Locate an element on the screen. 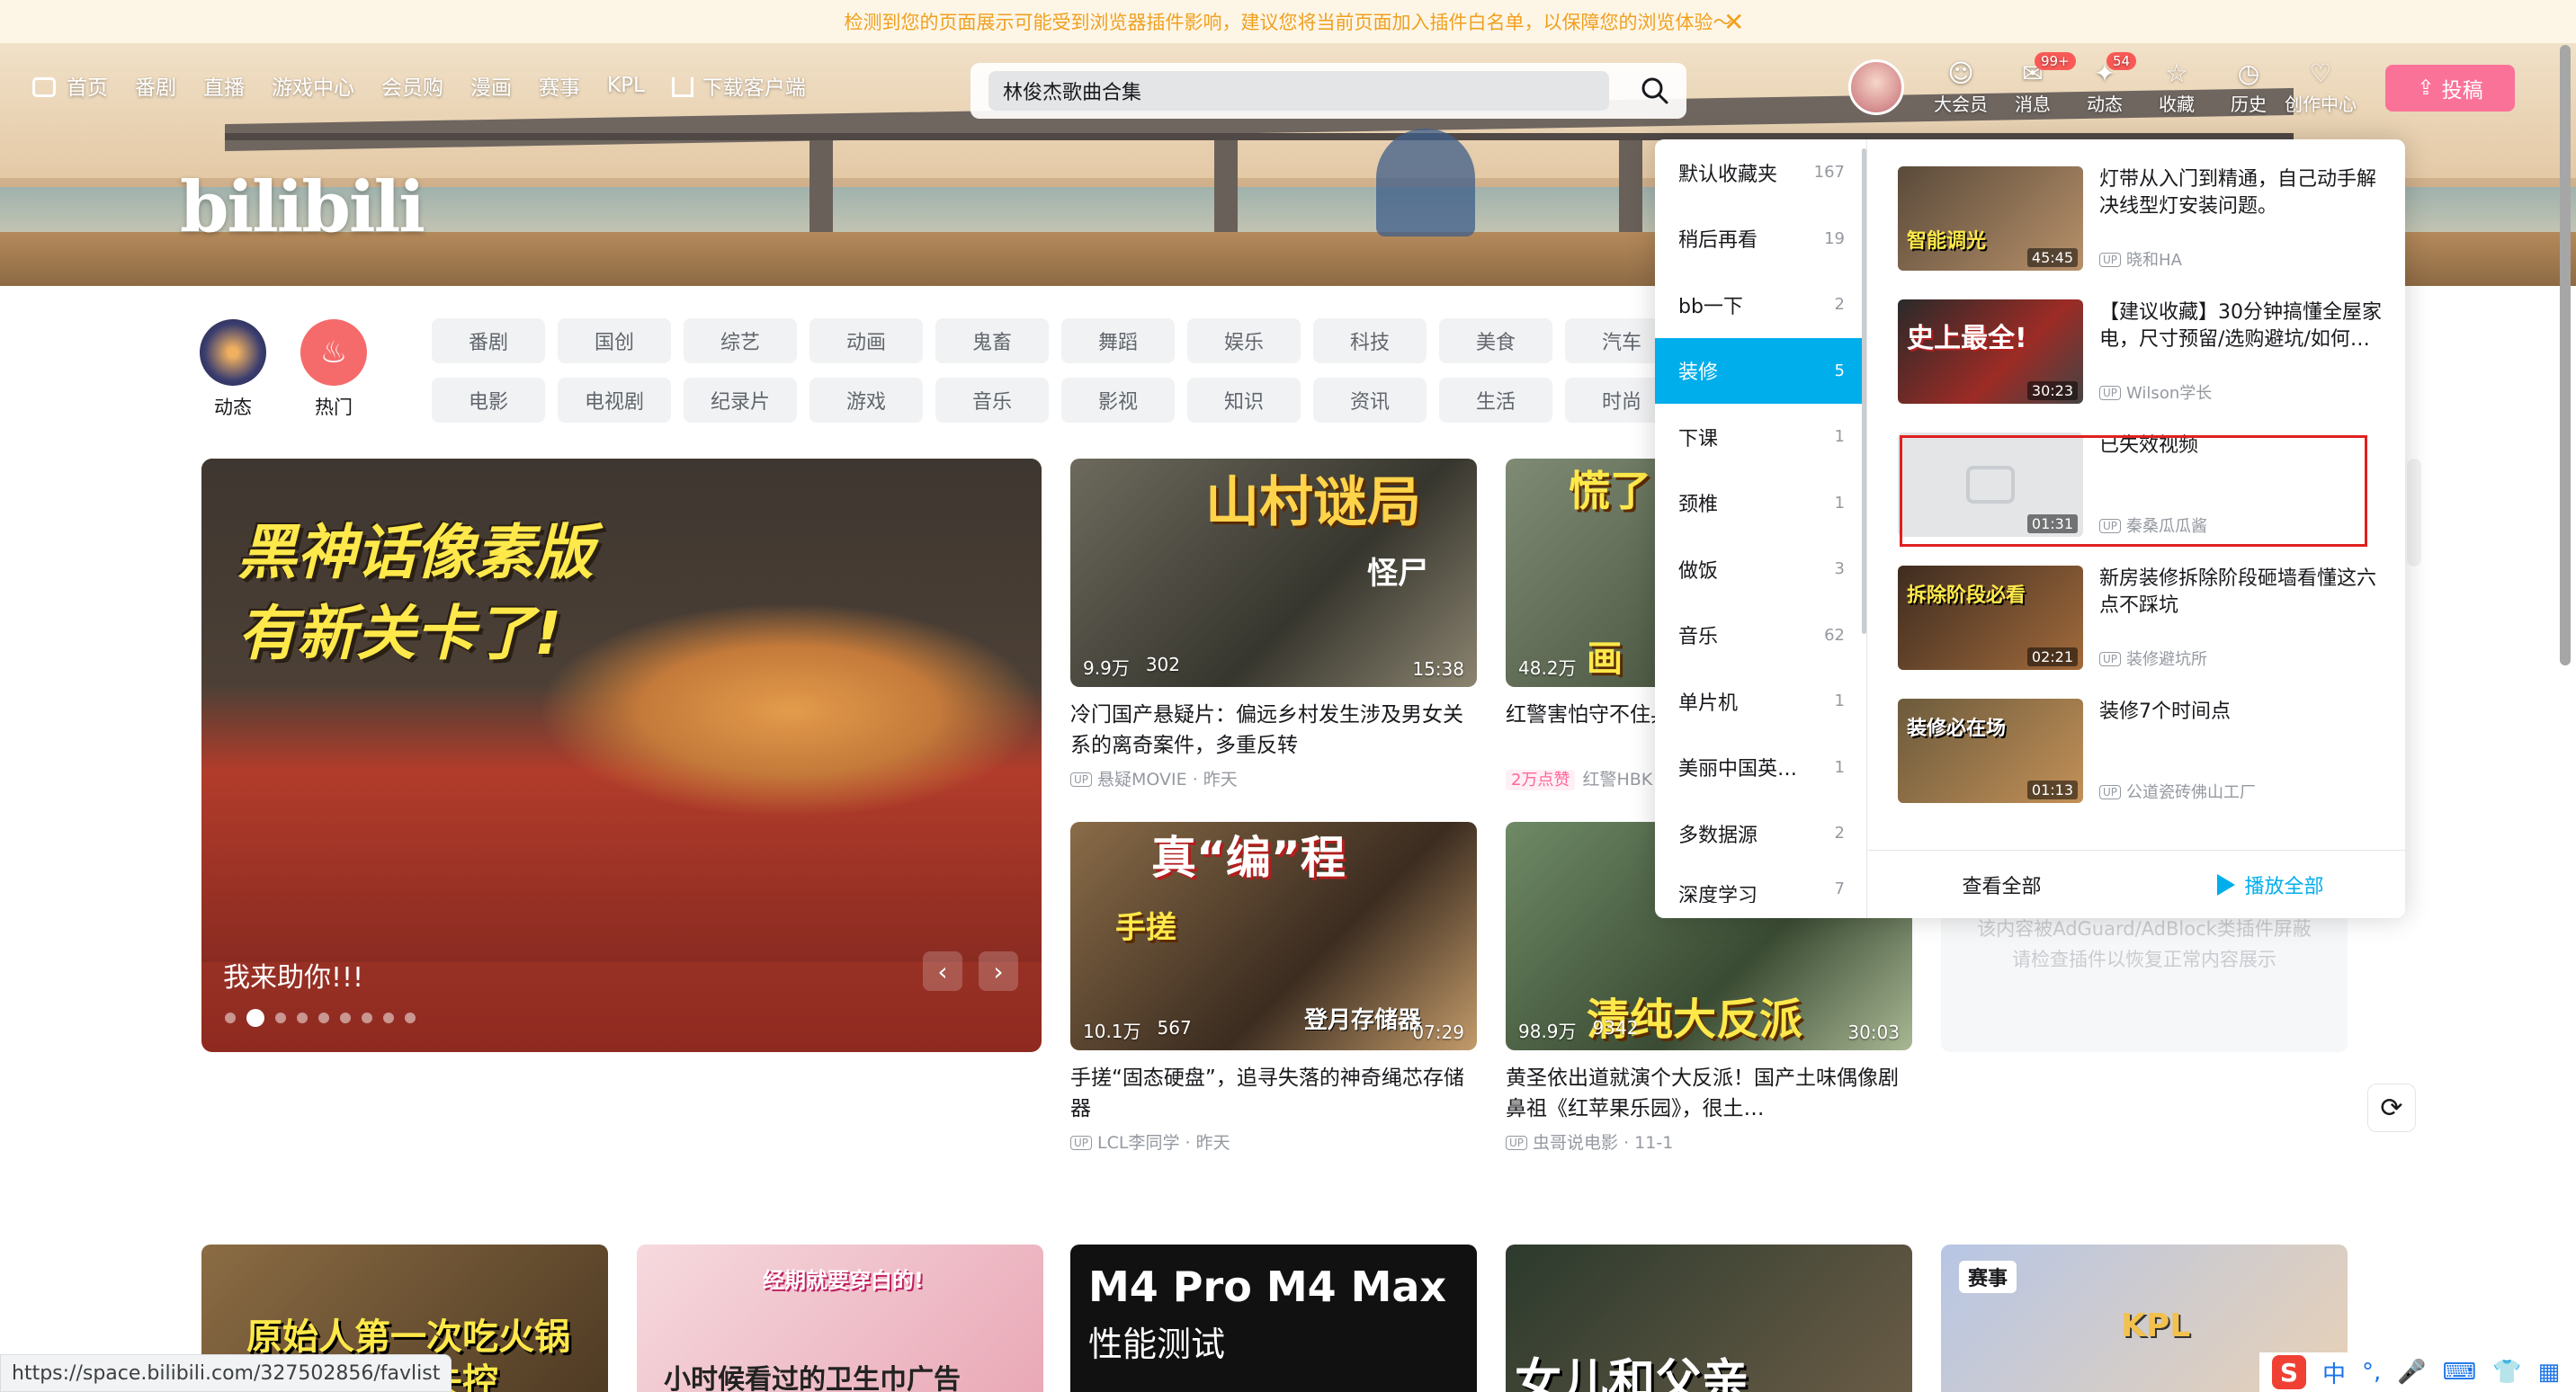  nav-mall: 会员购 is located at coordinates (412, 85).